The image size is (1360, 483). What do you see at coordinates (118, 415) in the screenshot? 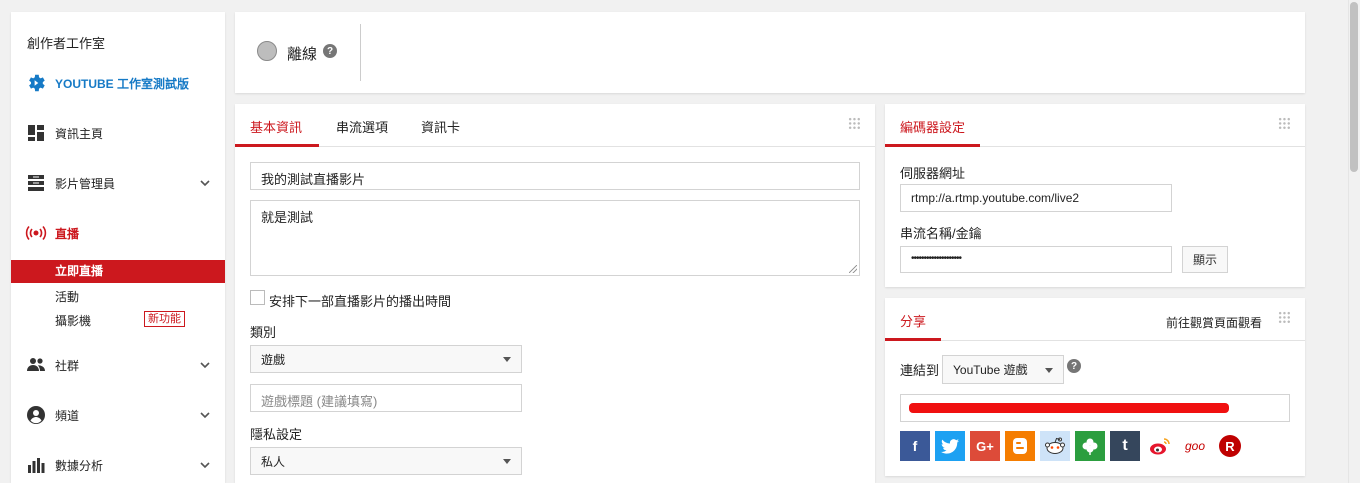
I see `sidebar-item-channel: 頻道` at bounding box center [118, 415].